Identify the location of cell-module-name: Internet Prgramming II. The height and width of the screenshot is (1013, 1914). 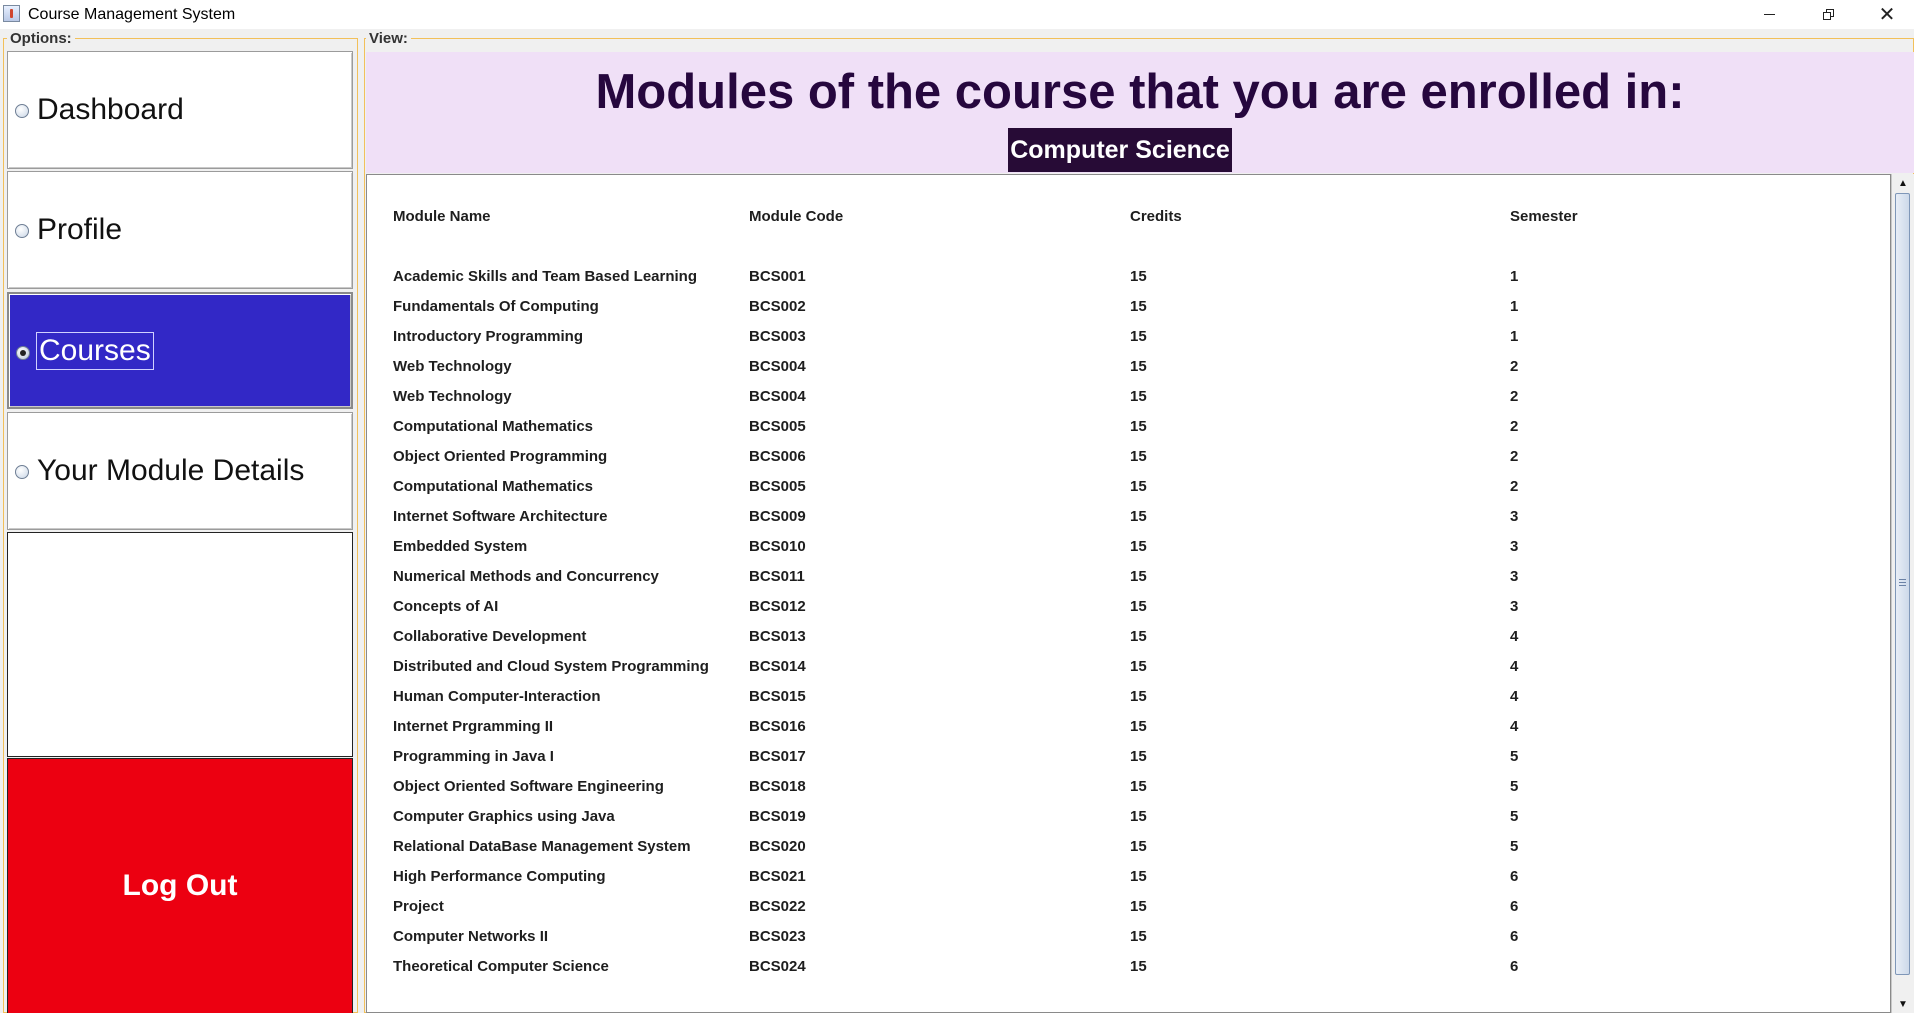
(473, 726).